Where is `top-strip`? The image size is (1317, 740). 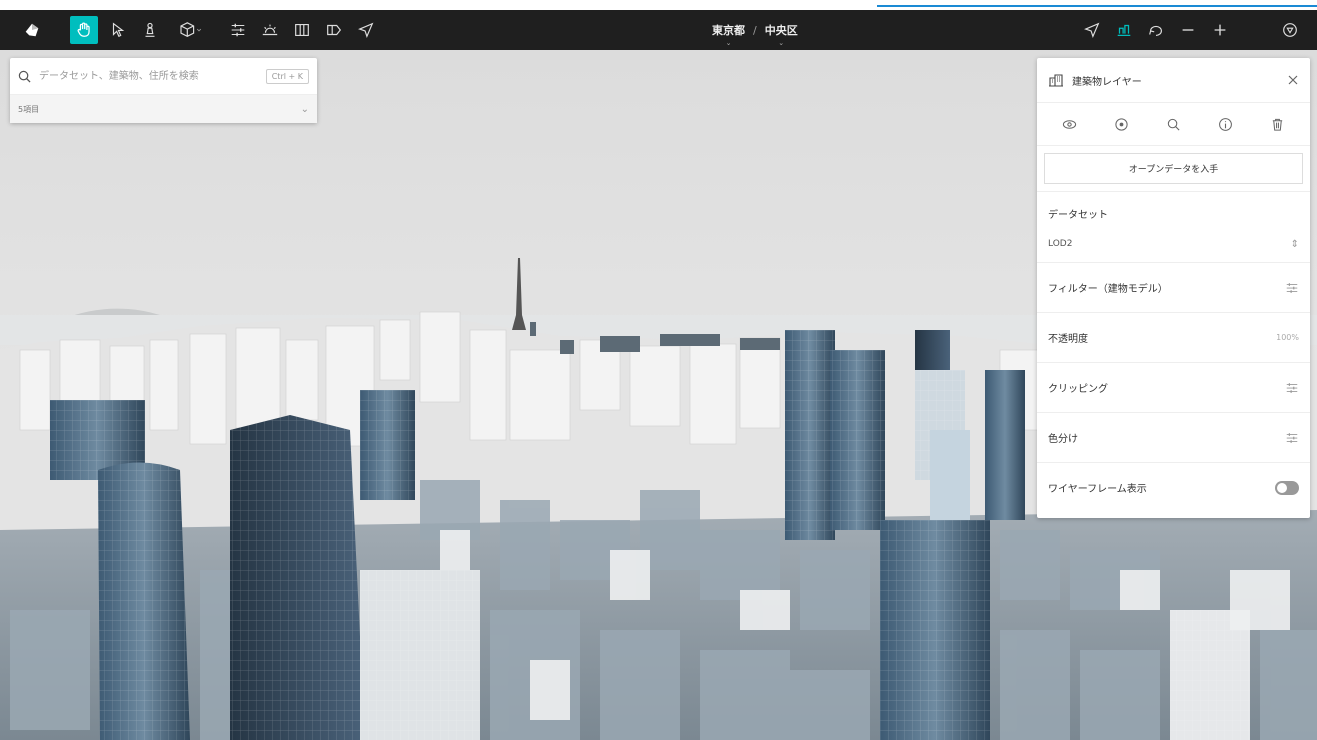
top-strip is located at coordinates (658, 5).